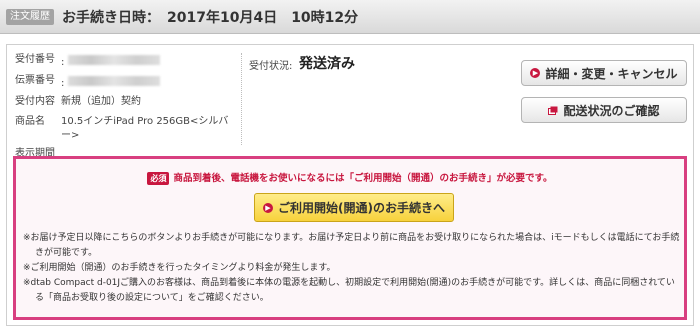 This screenshot has height=331, width=700. What do you see at coordinates (271, 66) in the screenshot?
I see `status-label: 受付状況:` at bounding box center [271, 66].